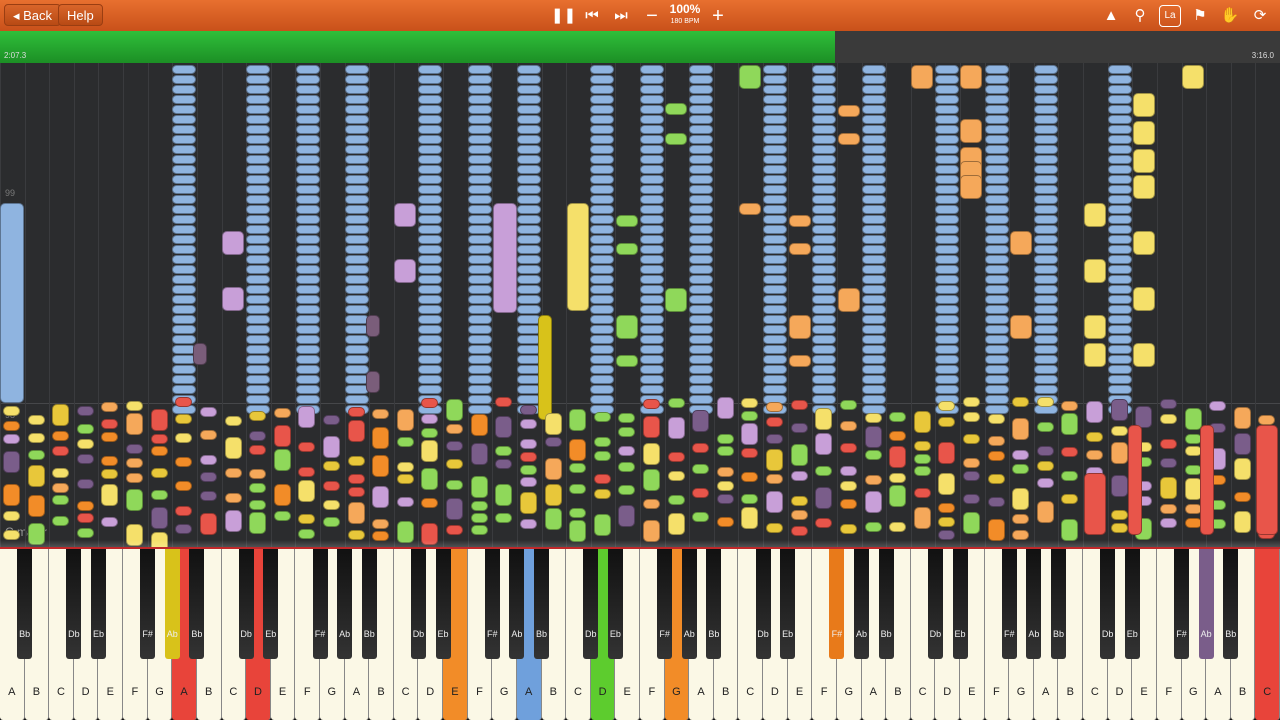 The height and width of the screenshot is (720, 1280). What do you see at coordinates (1111, 16) in the screenshot?
I see `metronome-icon: ▲` at bounding box center [1111, 16].